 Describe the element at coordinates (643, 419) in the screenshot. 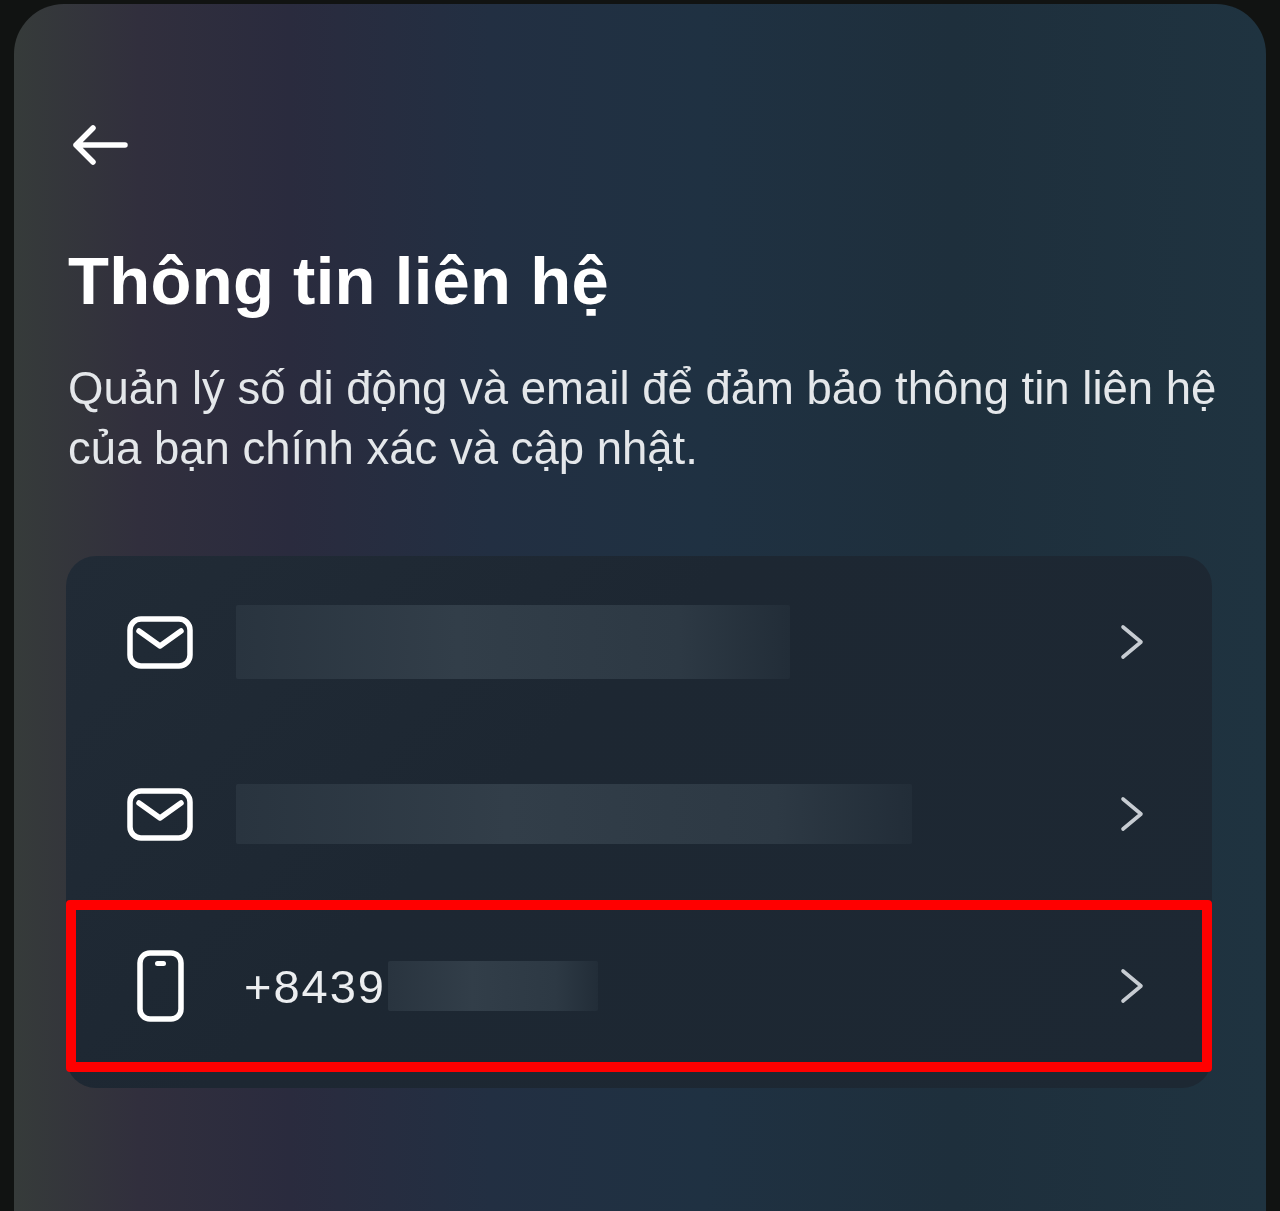

I see `page-description: Quản lý số di động và email để đảm bảo thông tin liên hệ của bạn chính xác và cập nhật.` at that location.